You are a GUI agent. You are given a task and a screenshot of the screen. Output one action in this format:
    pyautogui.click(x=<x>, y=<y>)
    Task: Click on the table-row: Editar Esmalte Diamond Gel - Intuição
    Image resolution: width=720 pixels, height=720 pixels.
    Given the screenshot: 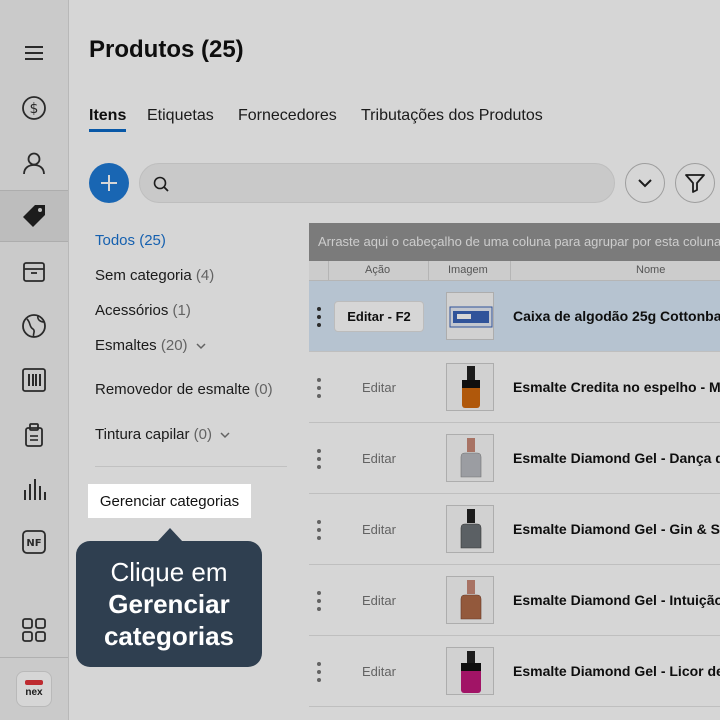 What is the action you would take?
    pyautogui.click(x=514, y=600)
    